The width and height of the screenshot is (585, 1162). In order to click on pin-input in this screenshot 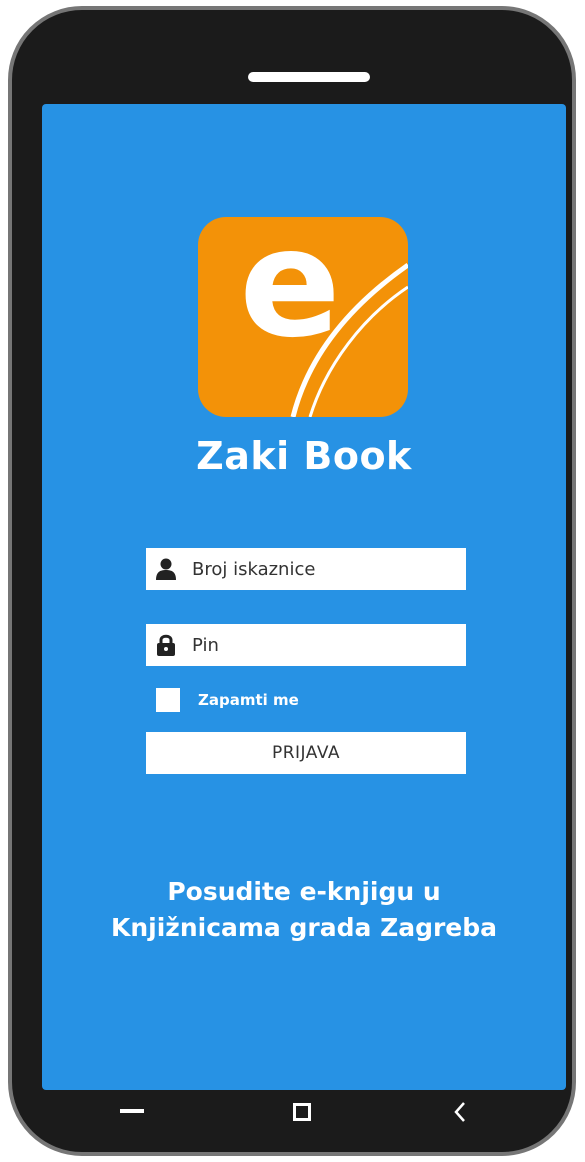, I will do `click(325, 645)`.